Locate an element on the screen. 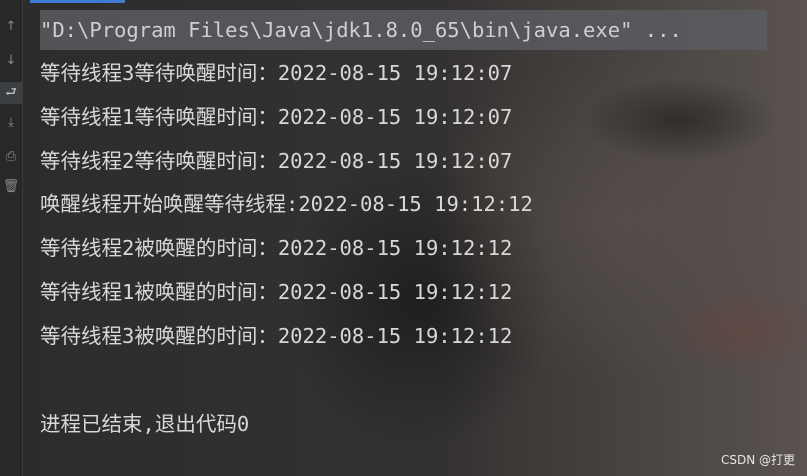 The width and height of the screenshot is (807, 476). console-output-line: 等待线程1被唤醒的时间：2022-08-15 19:12:12 is located at coordinates (276, 292).